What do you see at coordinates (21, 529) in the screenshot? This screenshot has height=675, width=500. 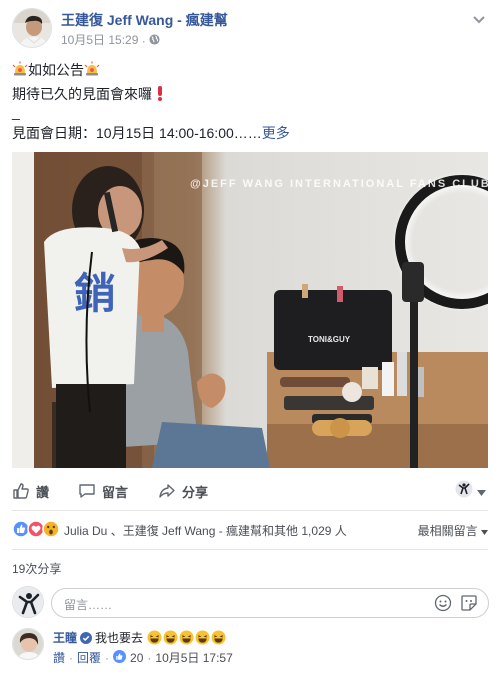 I see `like-reaction-icon` at bounding box center [21, 529].